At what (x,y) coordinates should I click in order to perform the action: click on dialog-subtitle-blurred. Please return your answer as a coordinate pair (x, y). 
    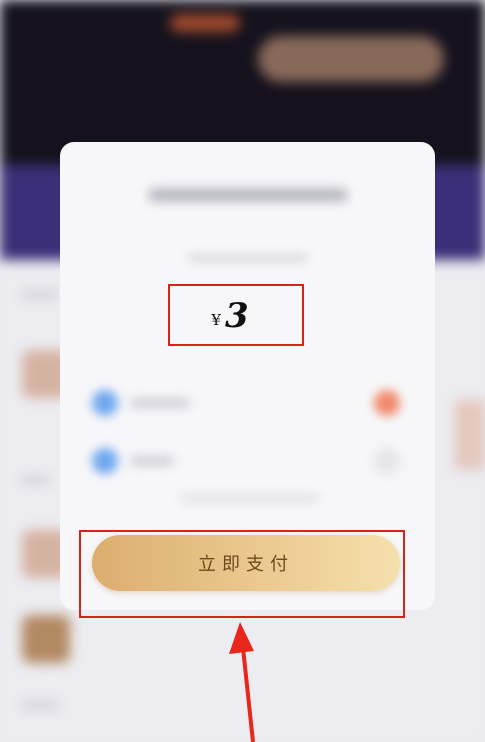
    Looking at the image, I should click on (248, 258).